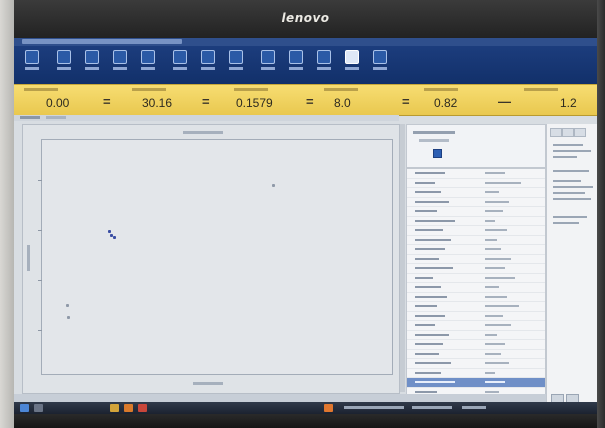 The image size is (605, 428). I want to click on status-bar, so click(280, 398).